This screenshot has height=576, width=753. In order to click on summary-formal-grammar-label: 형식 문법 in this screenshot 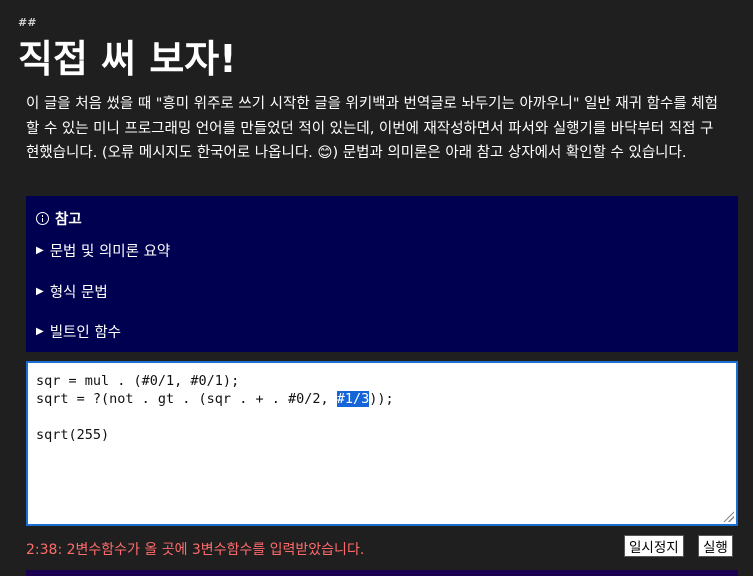, I will do `click(78, 293)`.